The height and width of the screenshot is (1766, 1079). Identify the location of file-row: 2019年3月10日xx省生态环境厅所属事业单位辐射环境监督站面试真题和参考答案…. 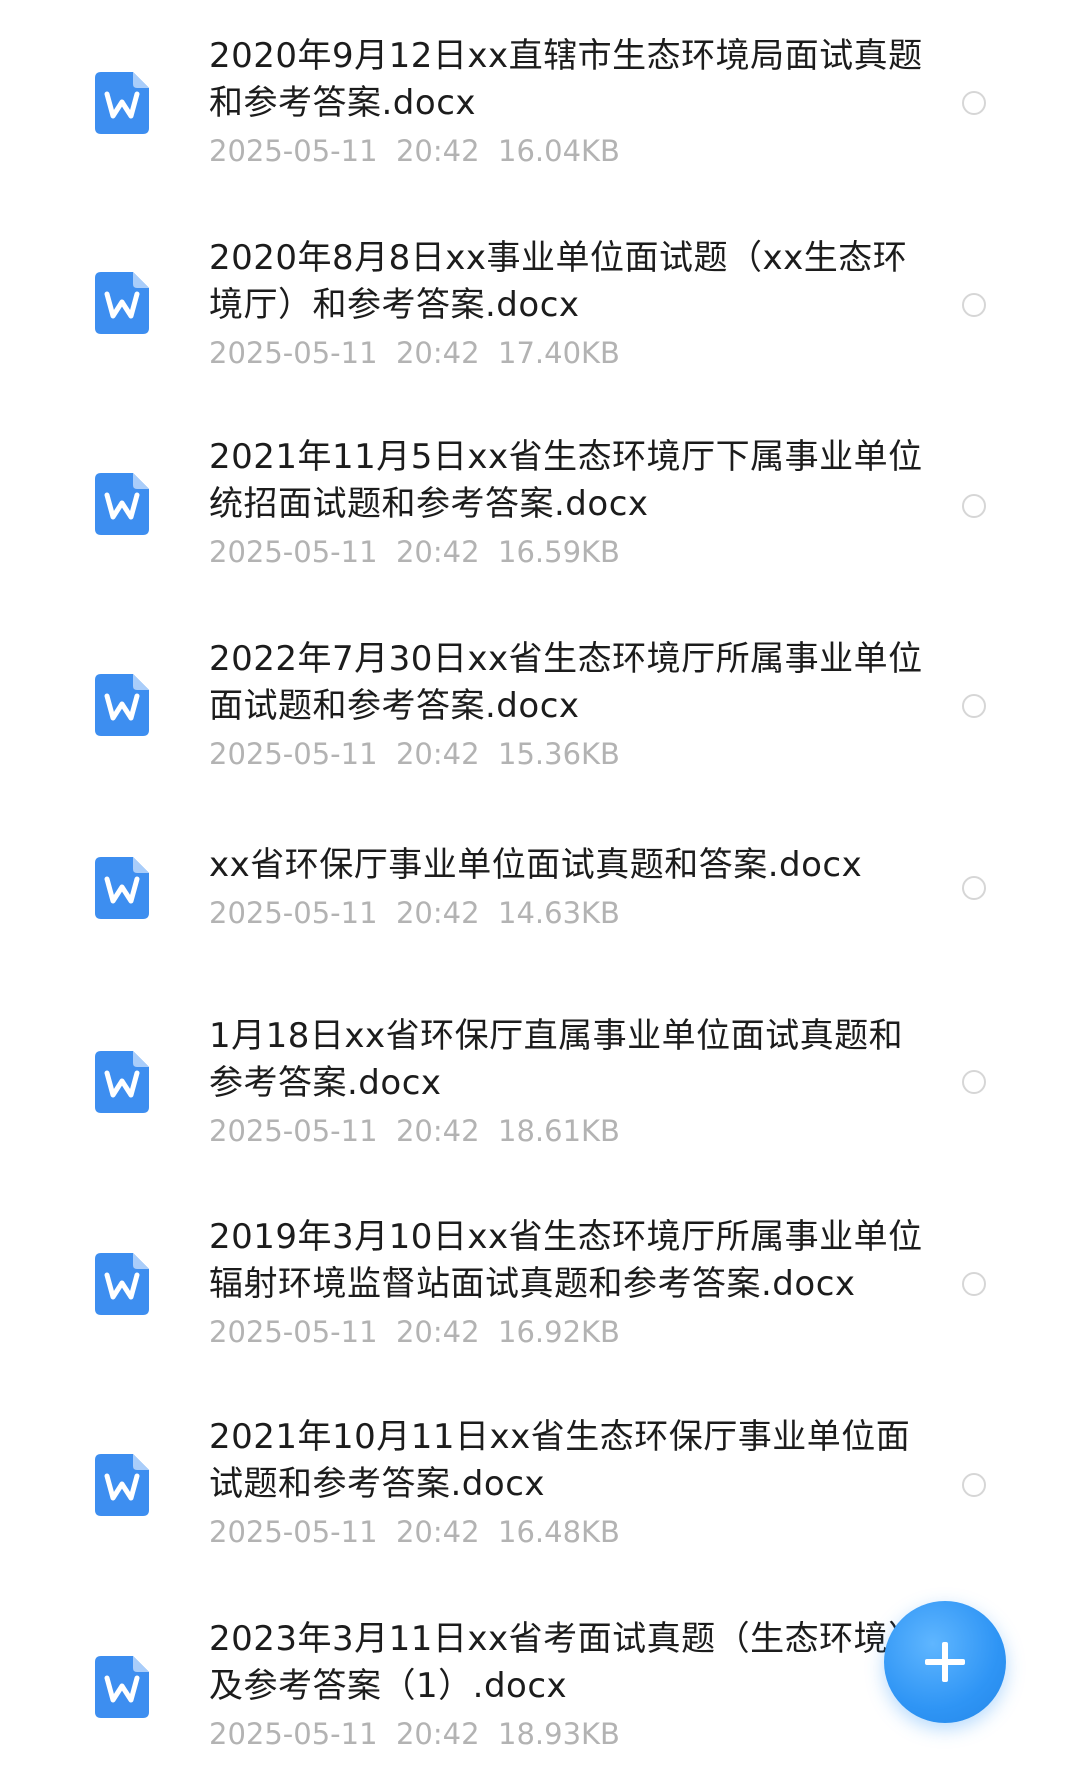
(539, 1282).